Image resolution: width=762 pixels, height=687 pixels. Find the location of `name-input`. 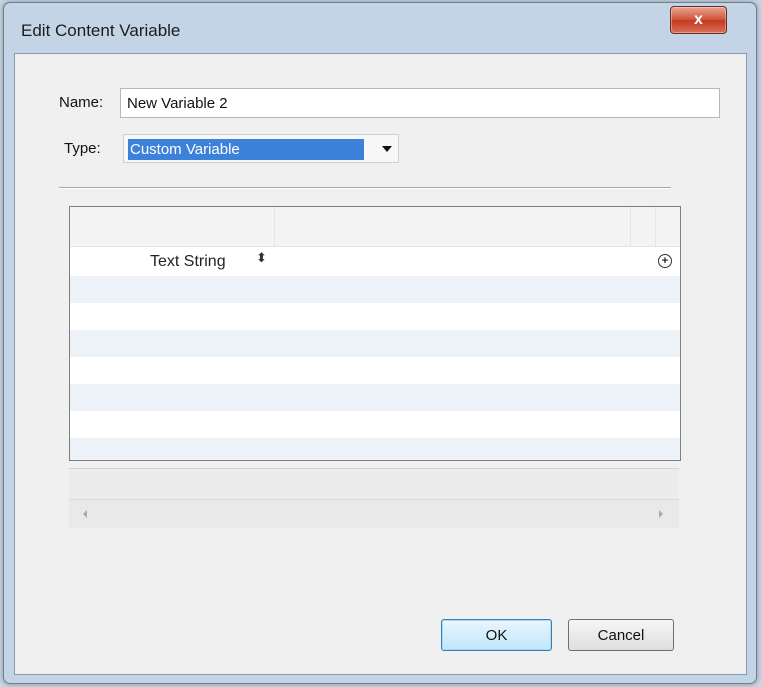

name-input is located at coordinates (420, 103).